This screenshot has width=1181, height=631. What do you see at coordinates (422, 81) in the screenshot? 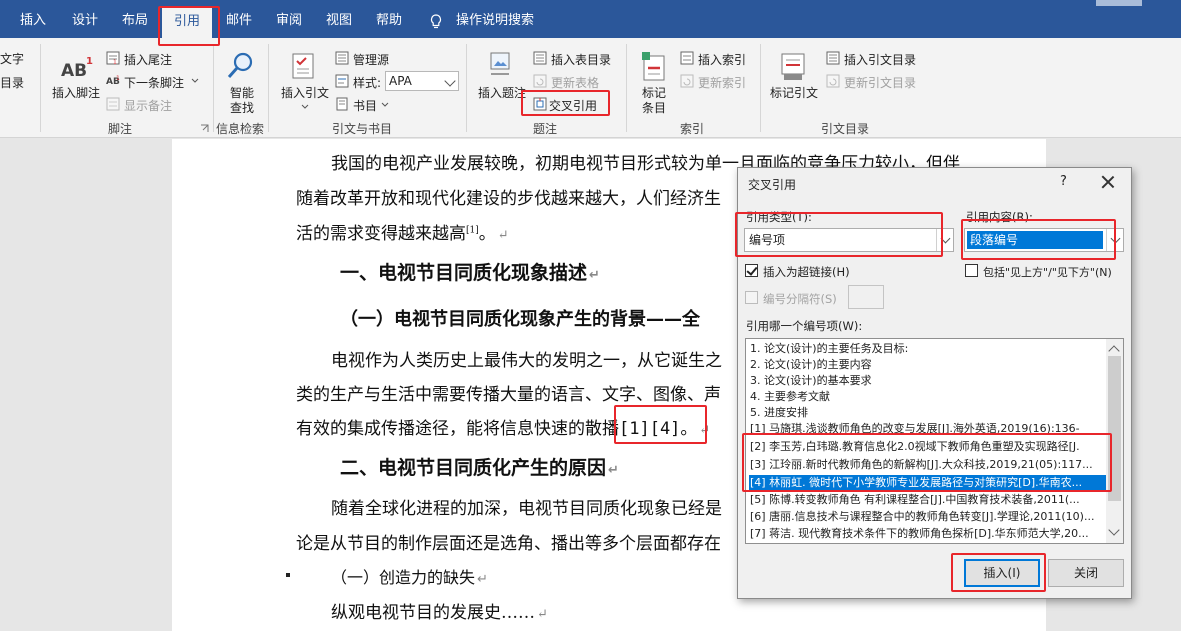
I see `citation-style-select: APA` at bounding box center [422, 81].